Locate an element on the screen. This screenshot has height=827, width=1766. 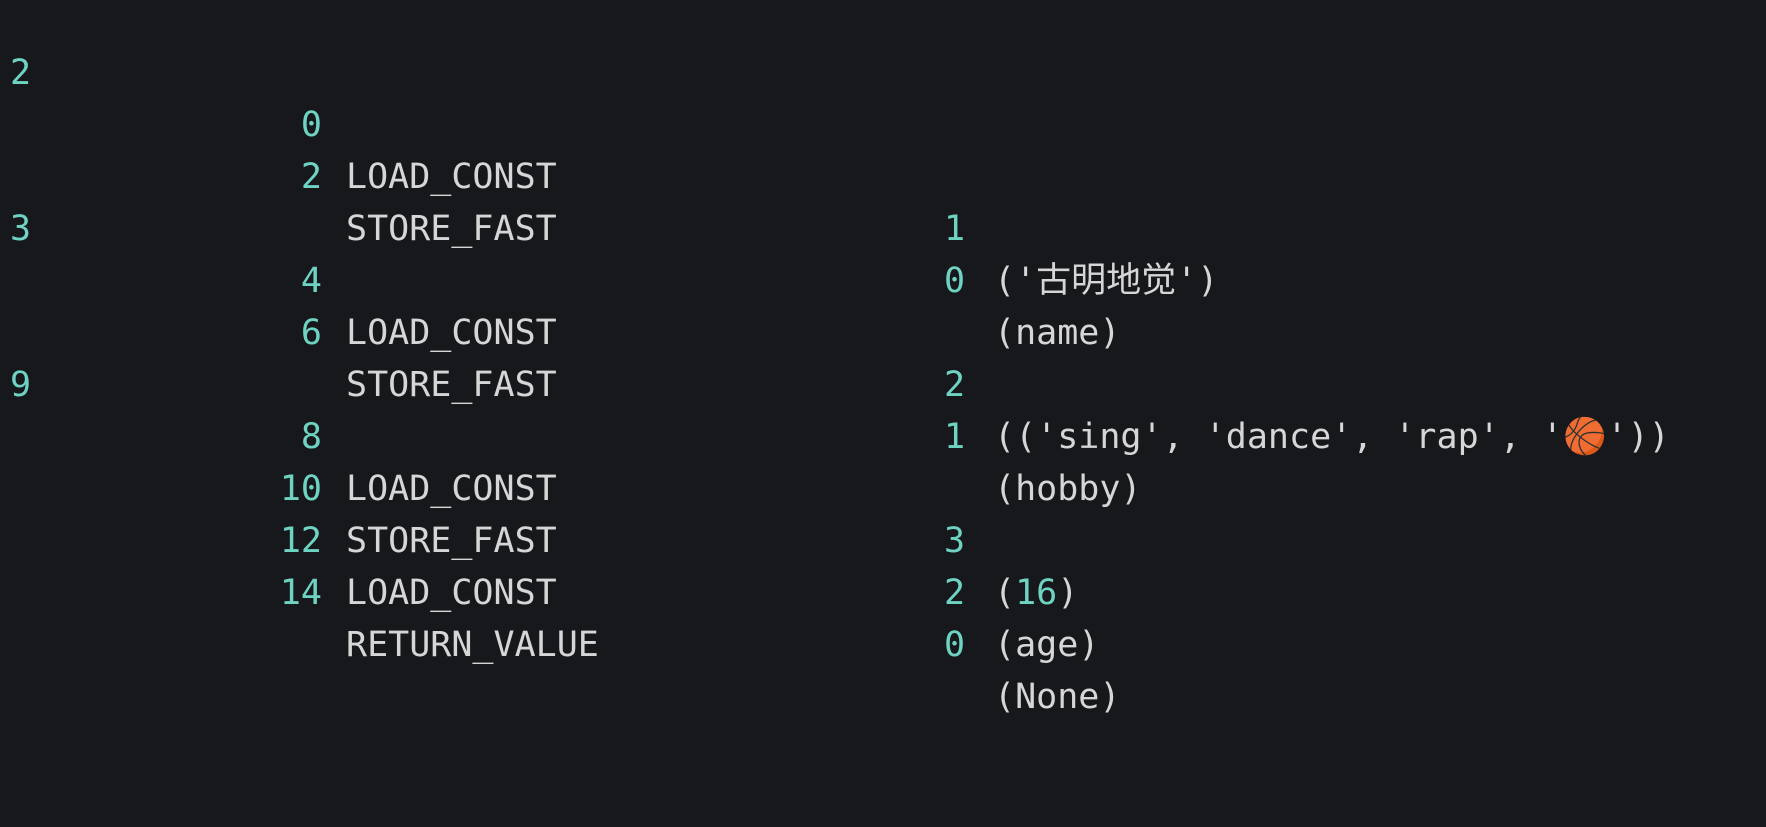
bytecode-offset: 12 is located at coordinates (300, 541).